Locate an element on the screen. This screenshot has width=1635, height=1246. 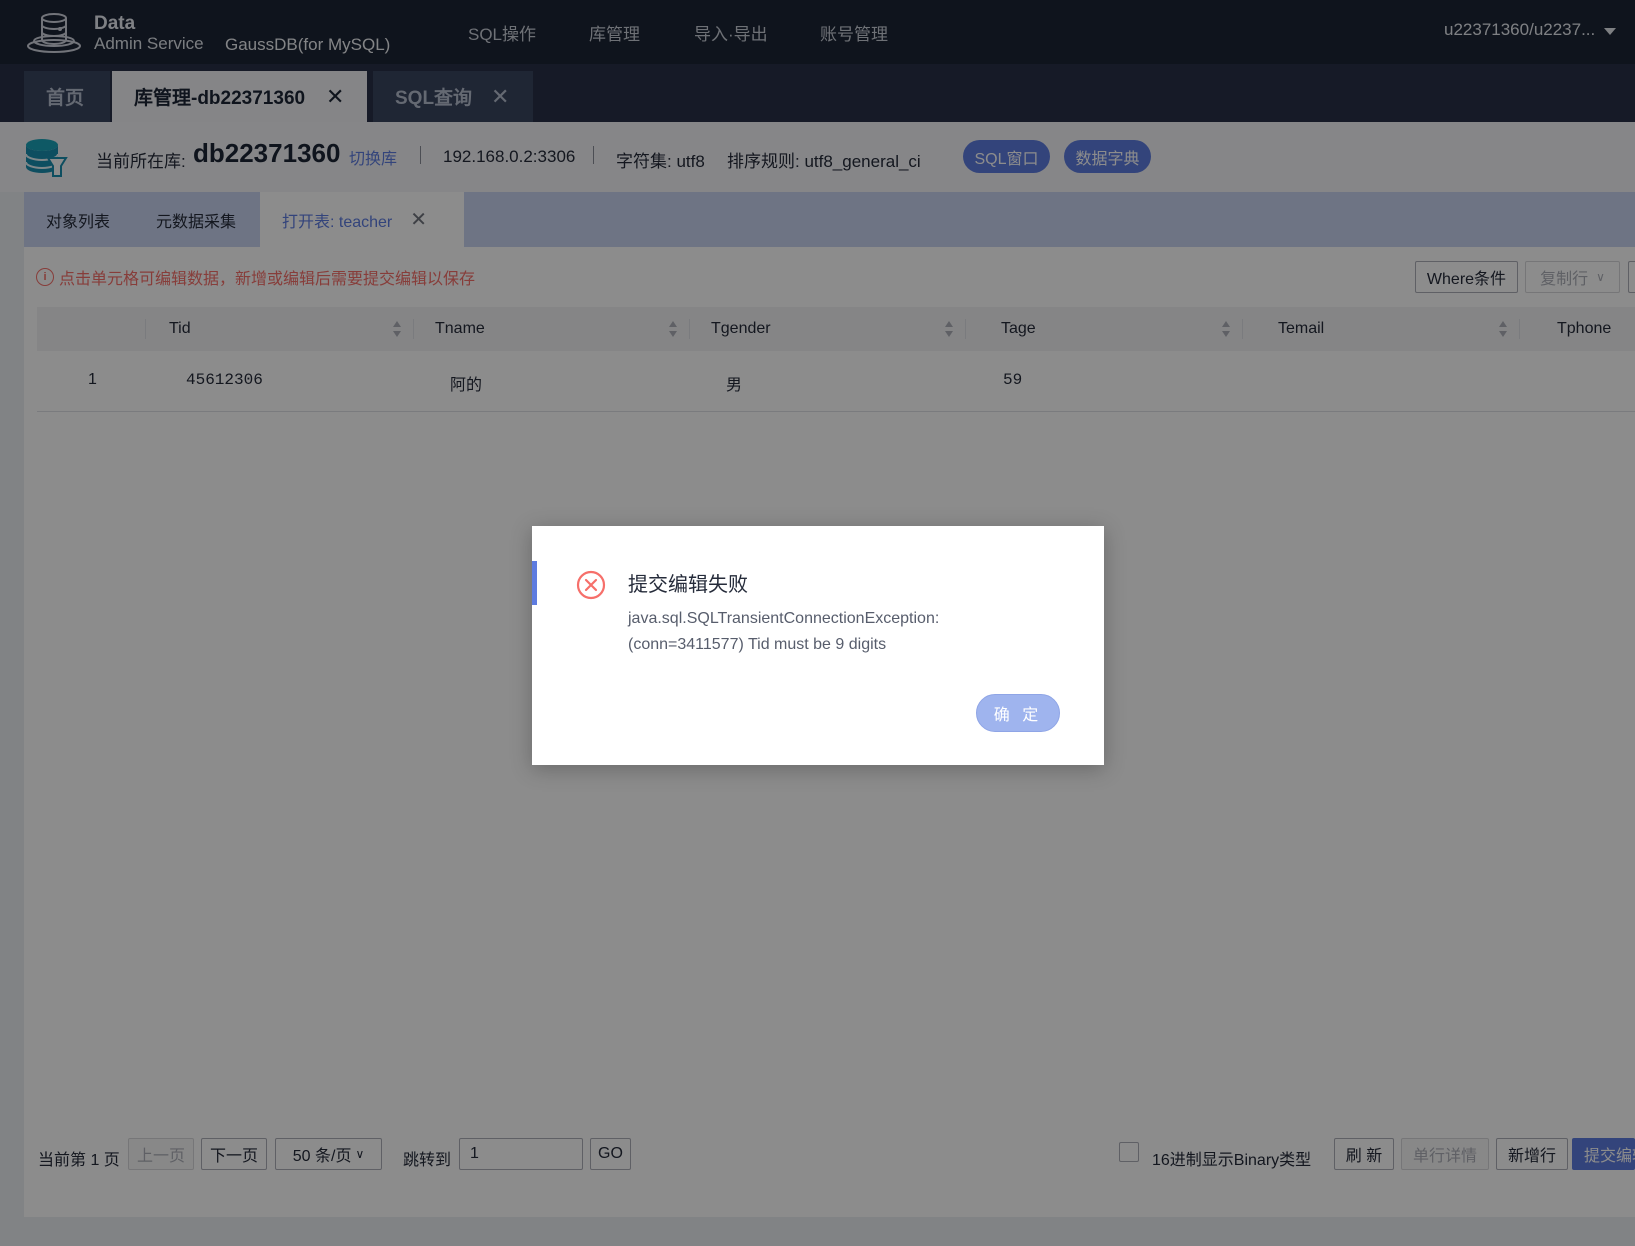
dialog-message-line2: (conn=3411577) Tid must be 9 digits is located at coordinates (757, 644).